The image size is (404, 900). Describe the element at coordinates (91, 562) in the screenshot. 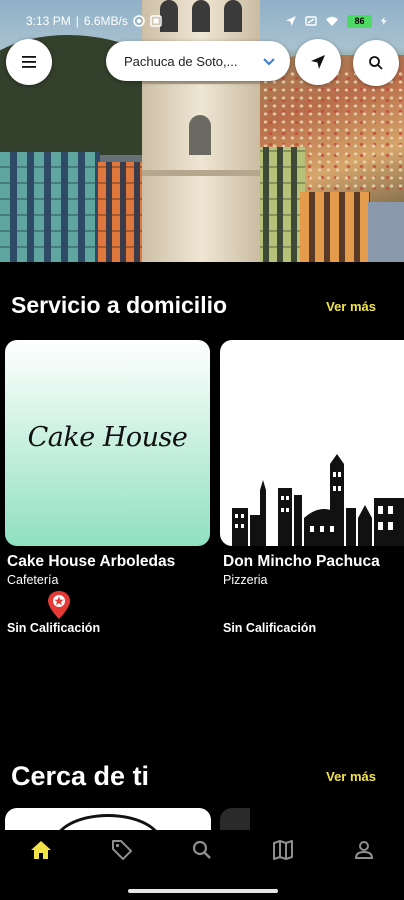

I see `restaurant-name: Cake House Arboledas` at that location.